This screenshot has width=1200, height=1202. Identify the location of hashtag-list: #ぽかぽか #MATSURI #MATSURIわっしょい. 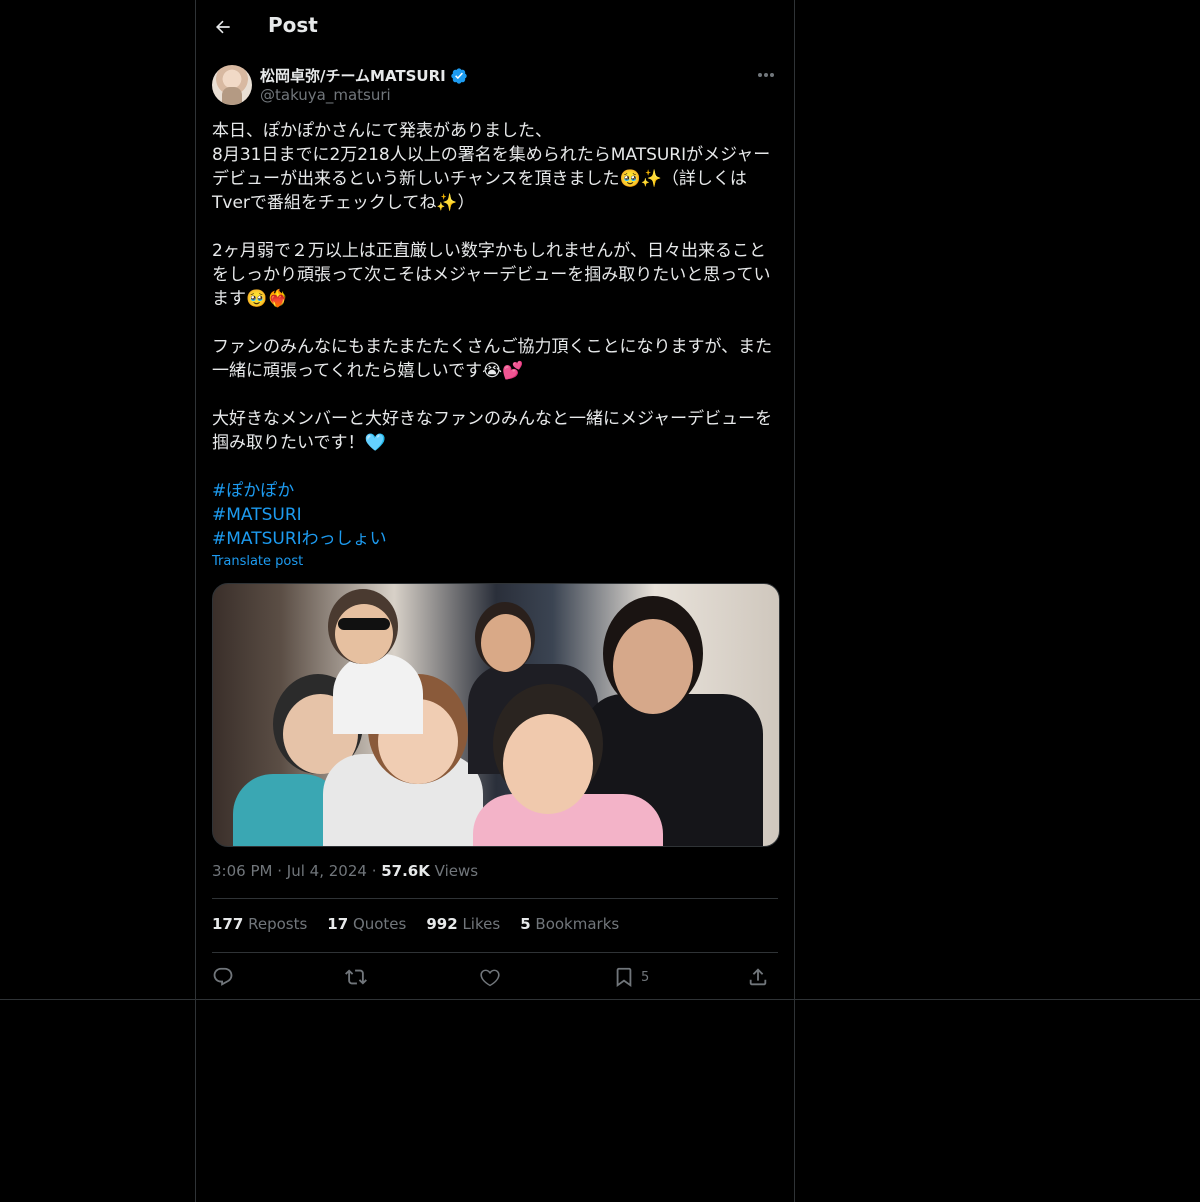
(496, 515).